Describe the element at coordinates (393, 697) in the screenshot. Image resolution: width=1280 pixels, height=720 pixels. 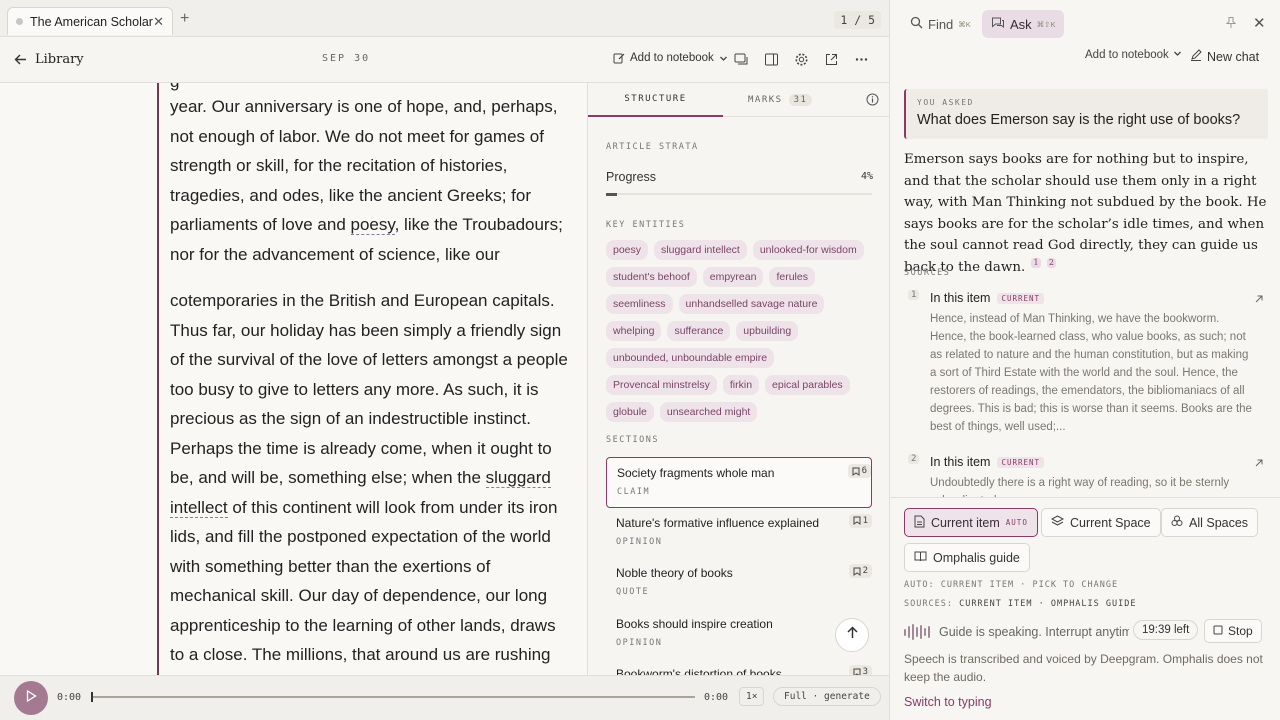
I see `playback-scrubber` at that location.